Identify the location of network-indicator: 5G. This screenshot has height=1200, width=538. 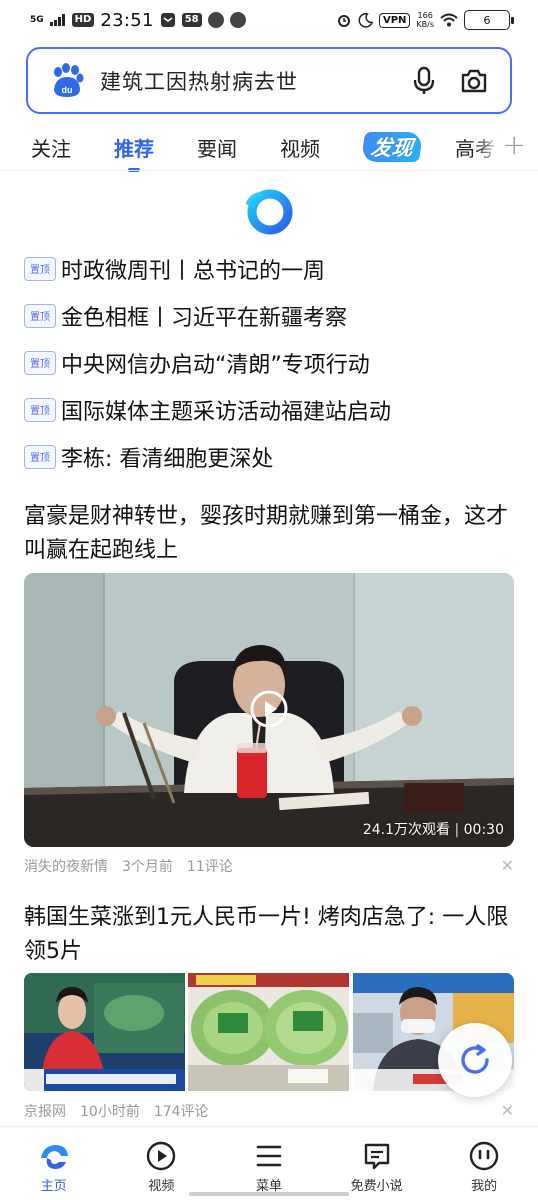
(37, 19).